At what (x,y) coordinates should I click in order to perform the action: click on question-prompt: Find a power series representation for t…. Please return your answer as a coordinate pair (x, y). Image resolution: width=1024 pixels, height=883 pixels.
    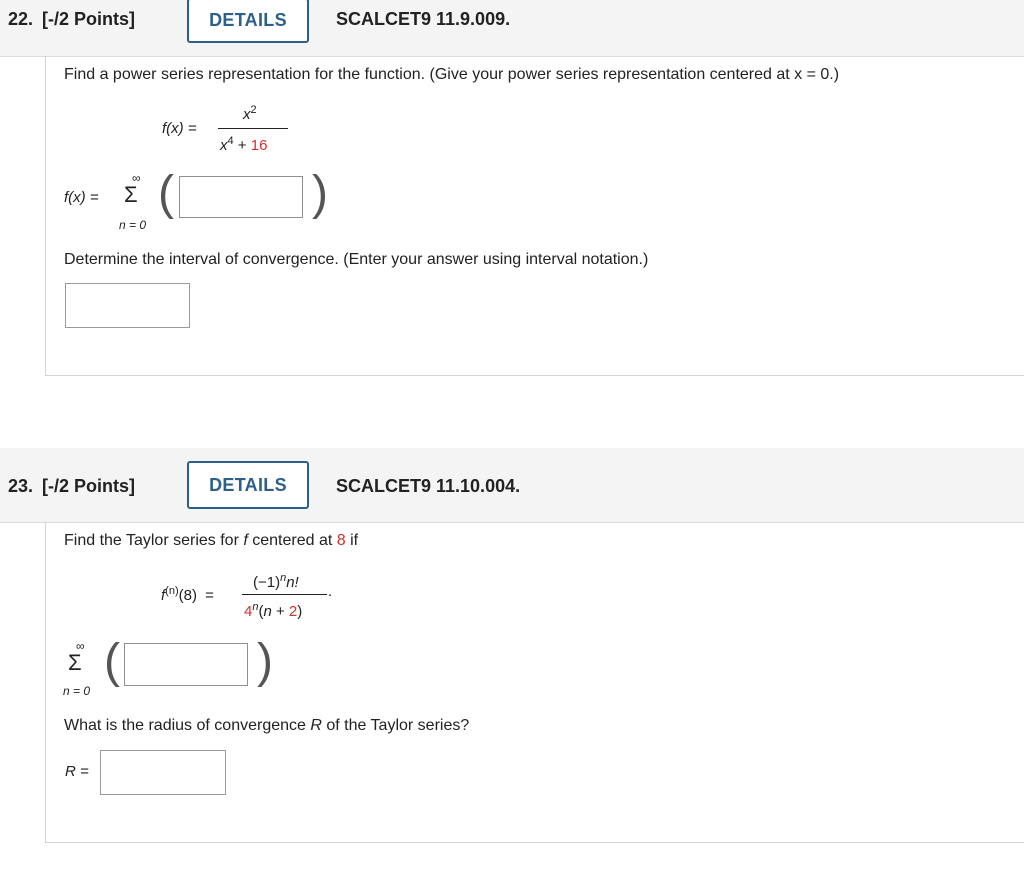
    Looking at the image, I should click on (452, 74).